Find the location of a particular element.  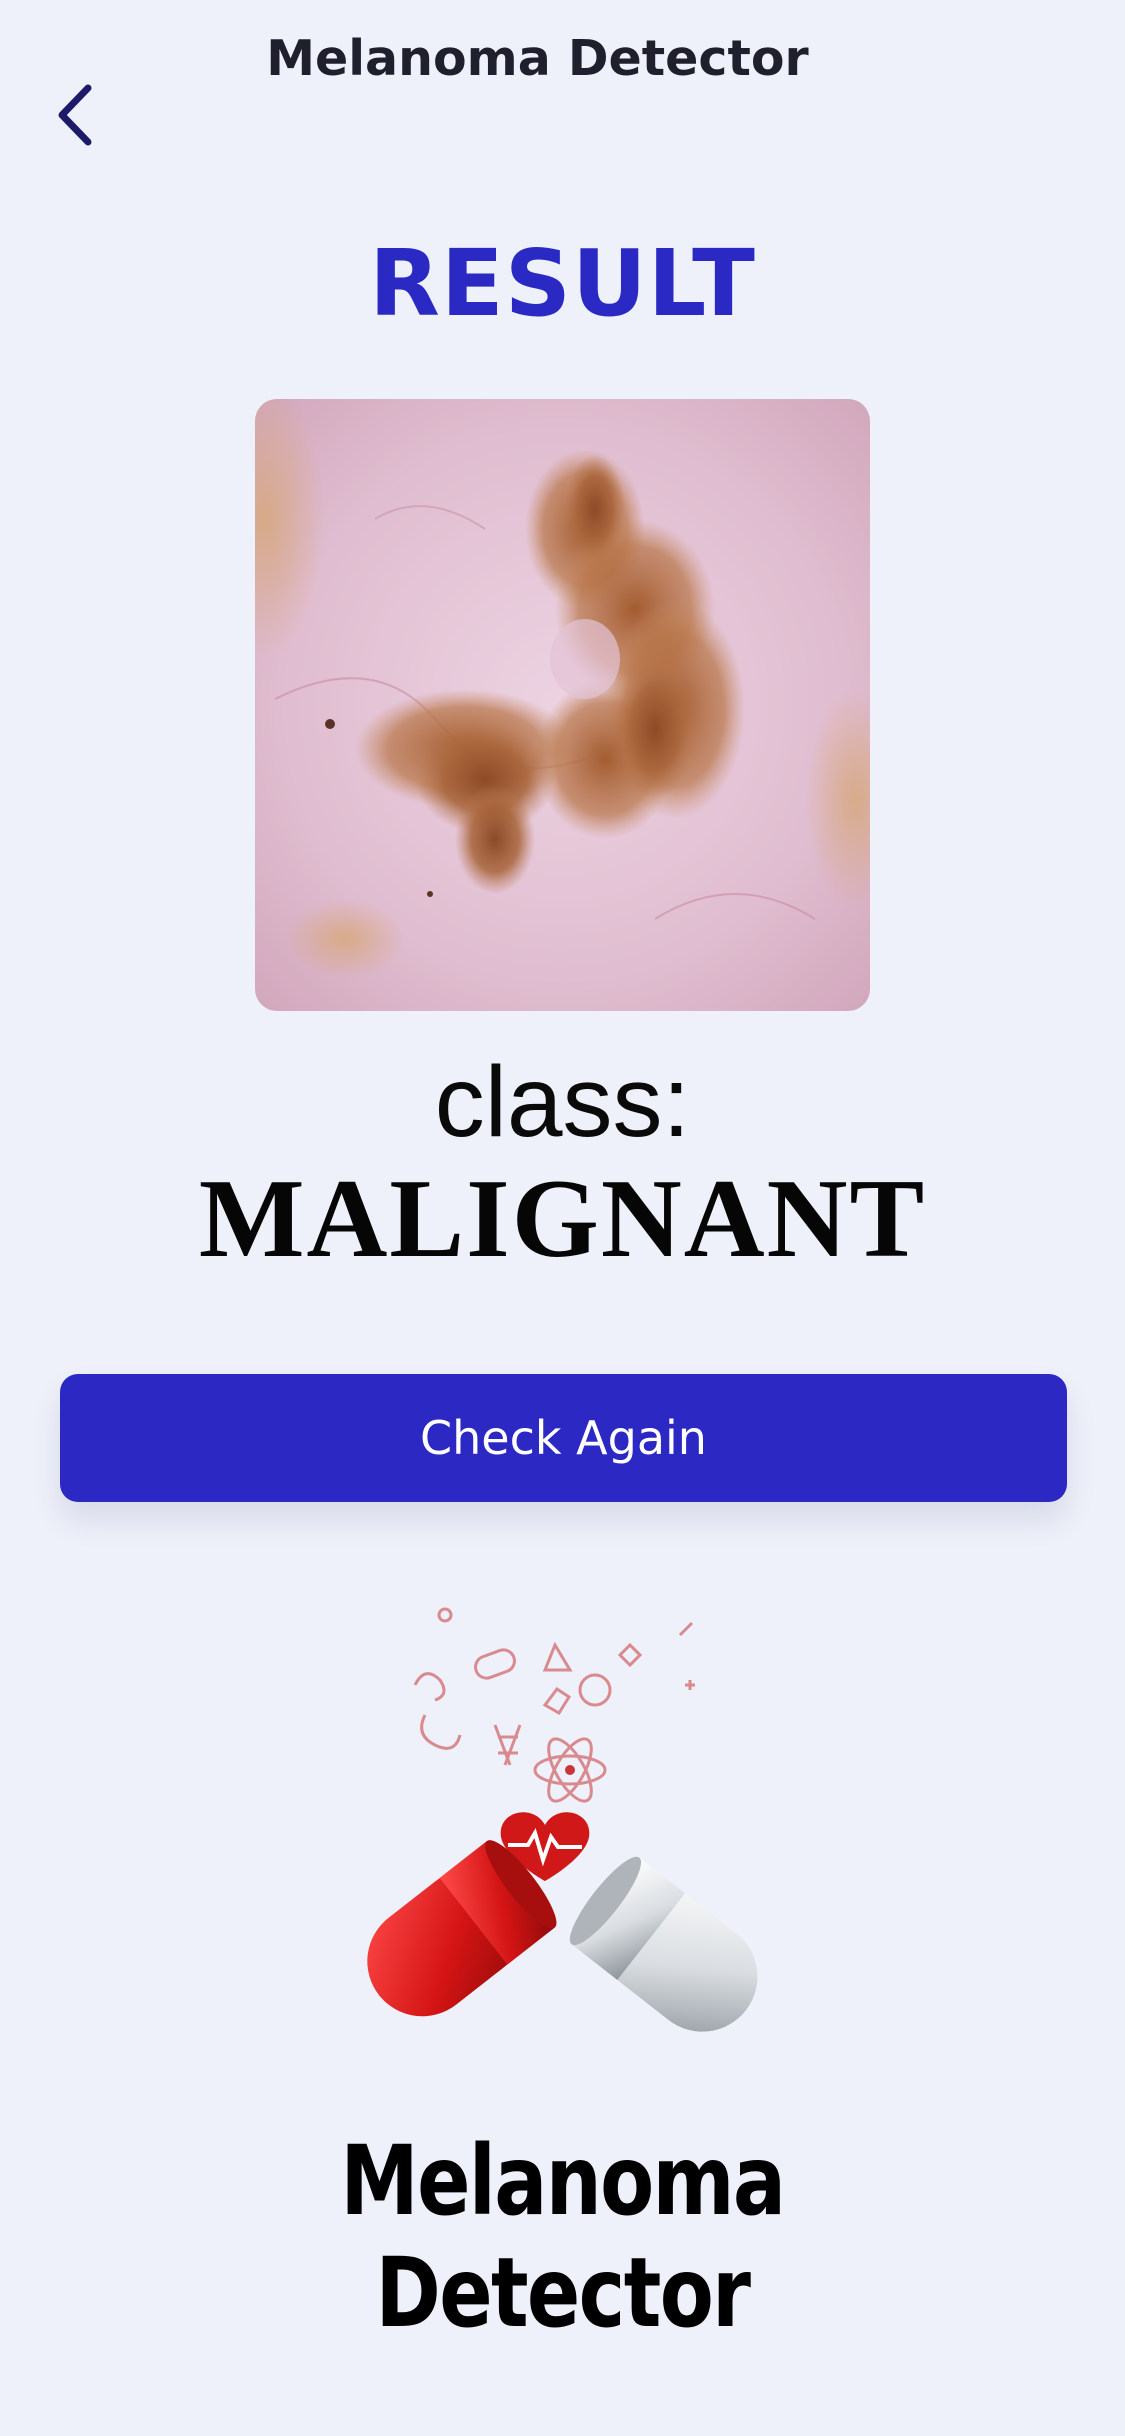

app-header: Melanoma Detector is located at coordinates (562, 80).